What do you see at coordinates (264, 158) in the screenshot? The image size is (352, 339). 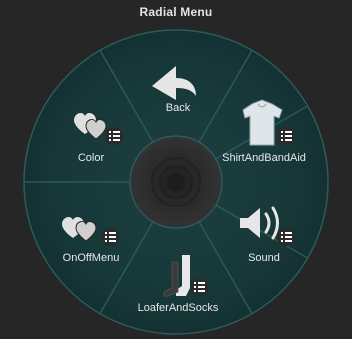 I see `menu-item-label-shirtandbandaid: ShirtAndBandAid` at bounding box center [264, 158].